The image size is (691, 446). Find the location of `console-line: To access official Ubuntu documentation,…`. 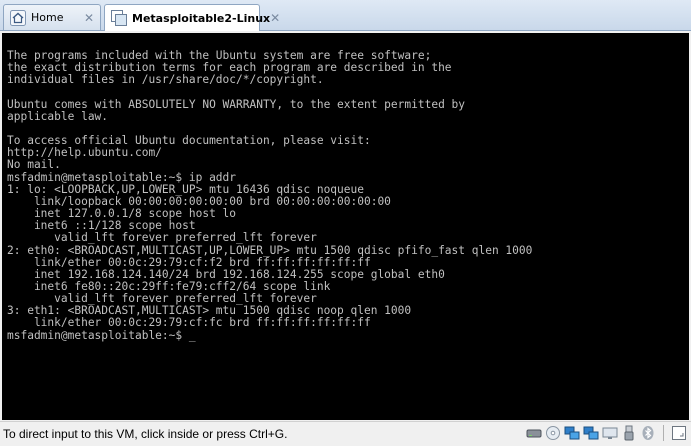

console-line: To access official Ubuntu documentation,… is located at coordinates (189, 141).